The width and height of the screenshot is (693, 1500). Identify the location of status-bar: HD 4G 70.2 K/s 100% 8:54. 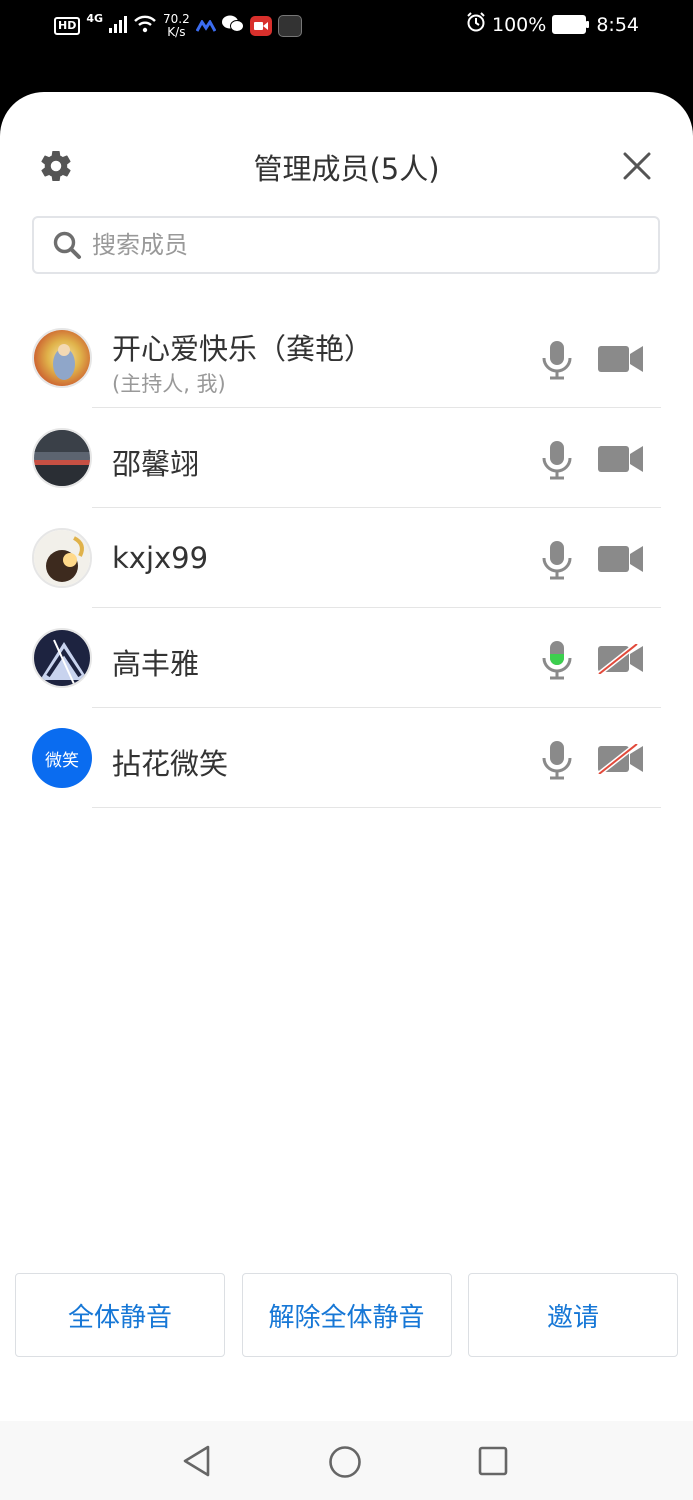
(346, 26).